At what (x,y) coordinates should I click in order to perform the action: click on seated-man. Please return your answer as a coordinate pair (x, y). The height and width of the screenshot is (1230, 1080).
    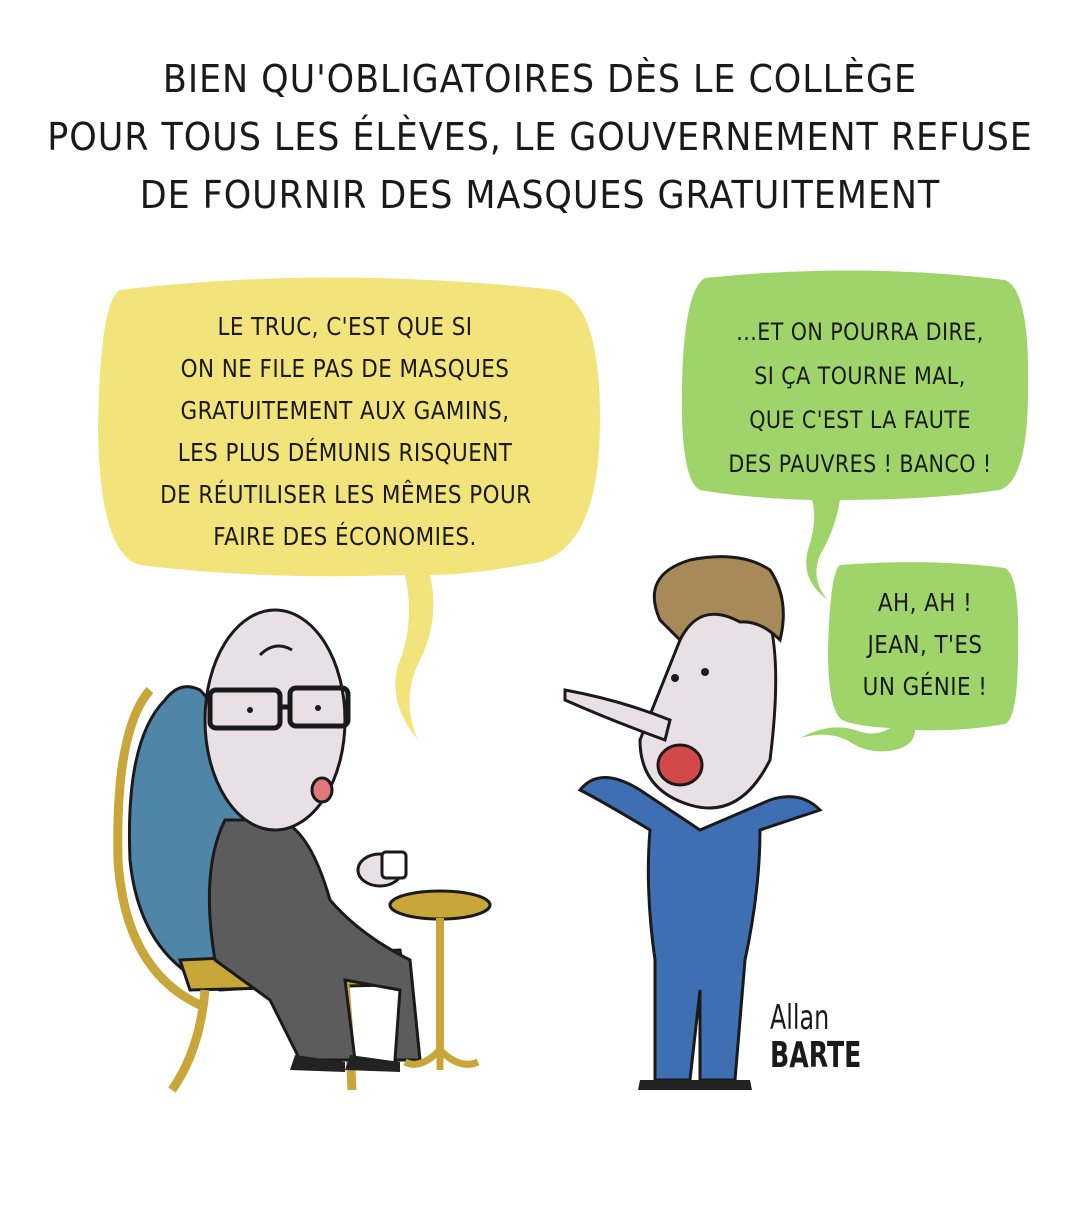
    Looking at the image, I should click on (312, 840).